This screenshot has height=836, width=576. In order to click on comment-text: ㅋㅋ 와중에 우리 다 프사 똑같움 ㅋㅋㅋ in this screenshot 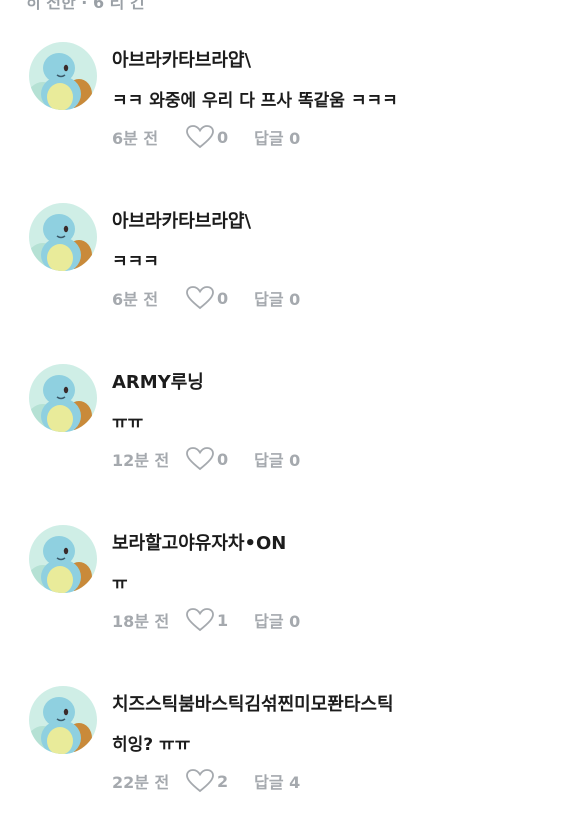, I will do `click(255, 101)`.